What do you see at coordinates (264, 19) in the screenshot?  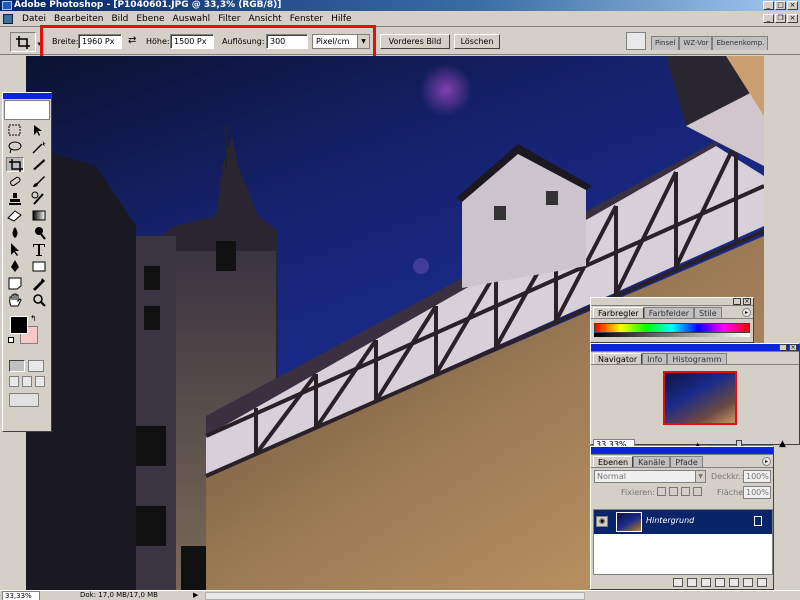 I see `menu-ansicht: Ansicht` at bounding box center [264, 19].